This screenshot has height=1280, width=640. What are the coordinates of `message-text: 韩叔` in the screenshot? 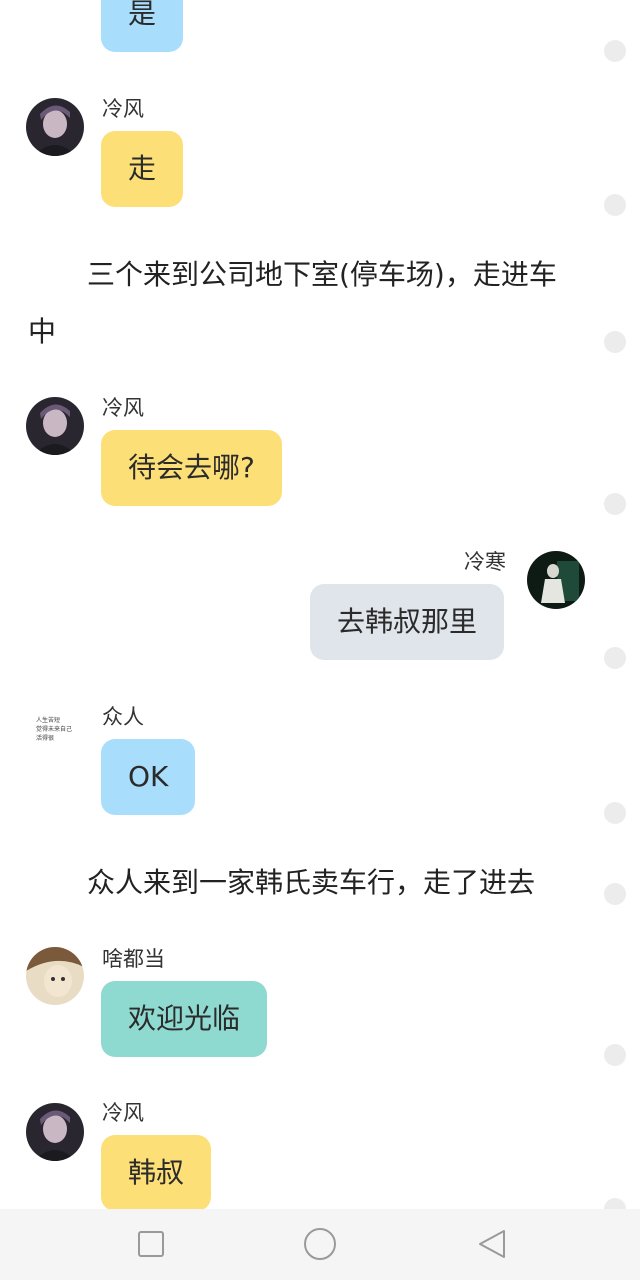 It's located at (156, 1172).